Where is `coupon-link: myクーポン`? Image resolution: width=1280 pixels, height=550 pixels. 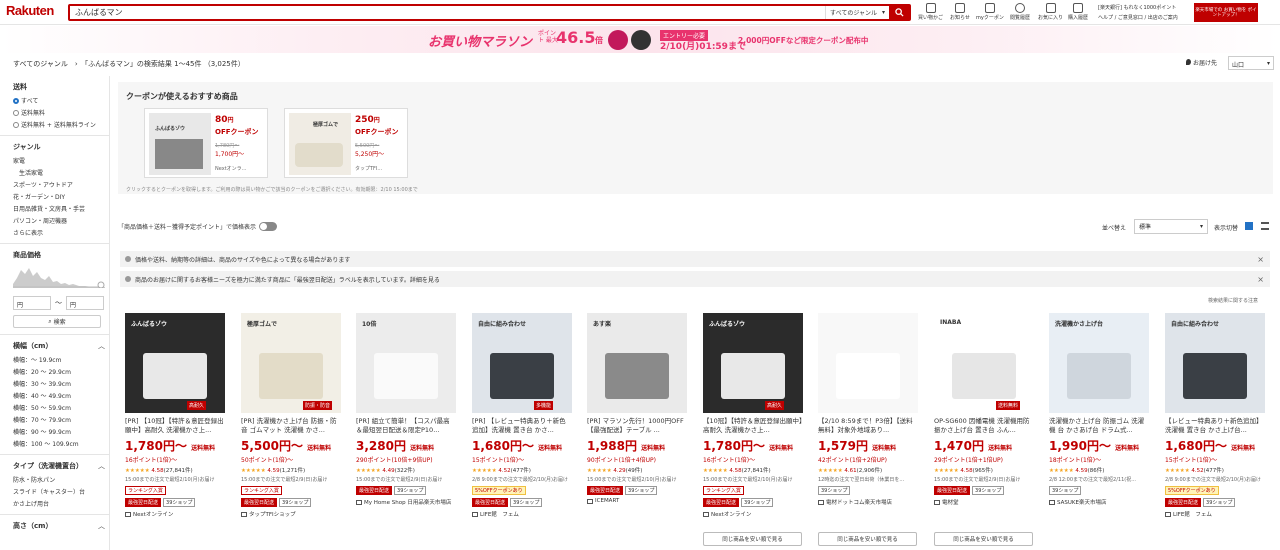 coupon-link: myクーポン is located at coordinates (990, 12).